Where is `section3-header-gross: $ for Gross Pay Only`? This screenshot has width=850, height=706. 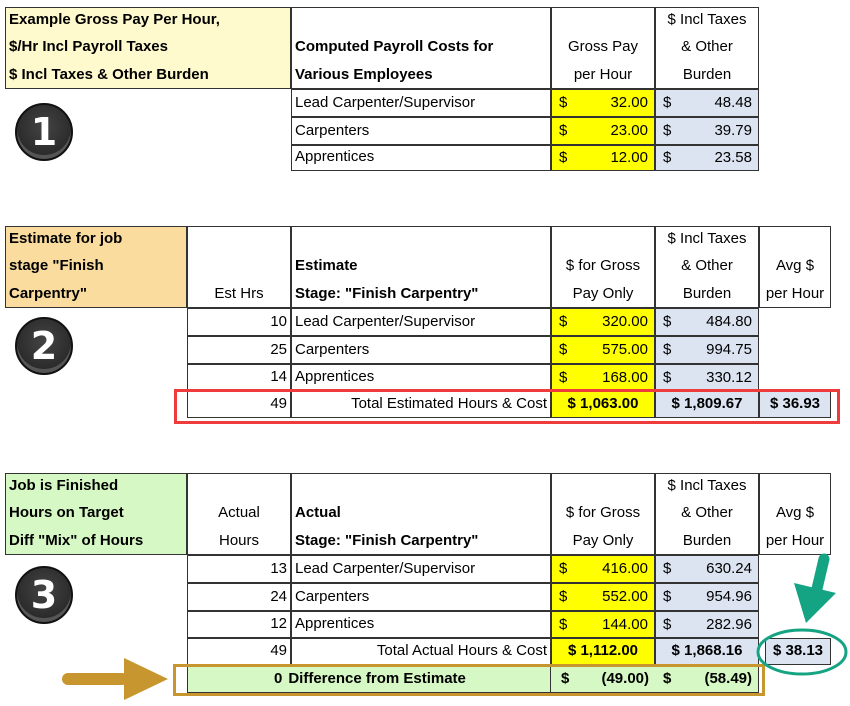 section3-header-gross: $ for Gross Pay Only is located at coordinates (603, 514).